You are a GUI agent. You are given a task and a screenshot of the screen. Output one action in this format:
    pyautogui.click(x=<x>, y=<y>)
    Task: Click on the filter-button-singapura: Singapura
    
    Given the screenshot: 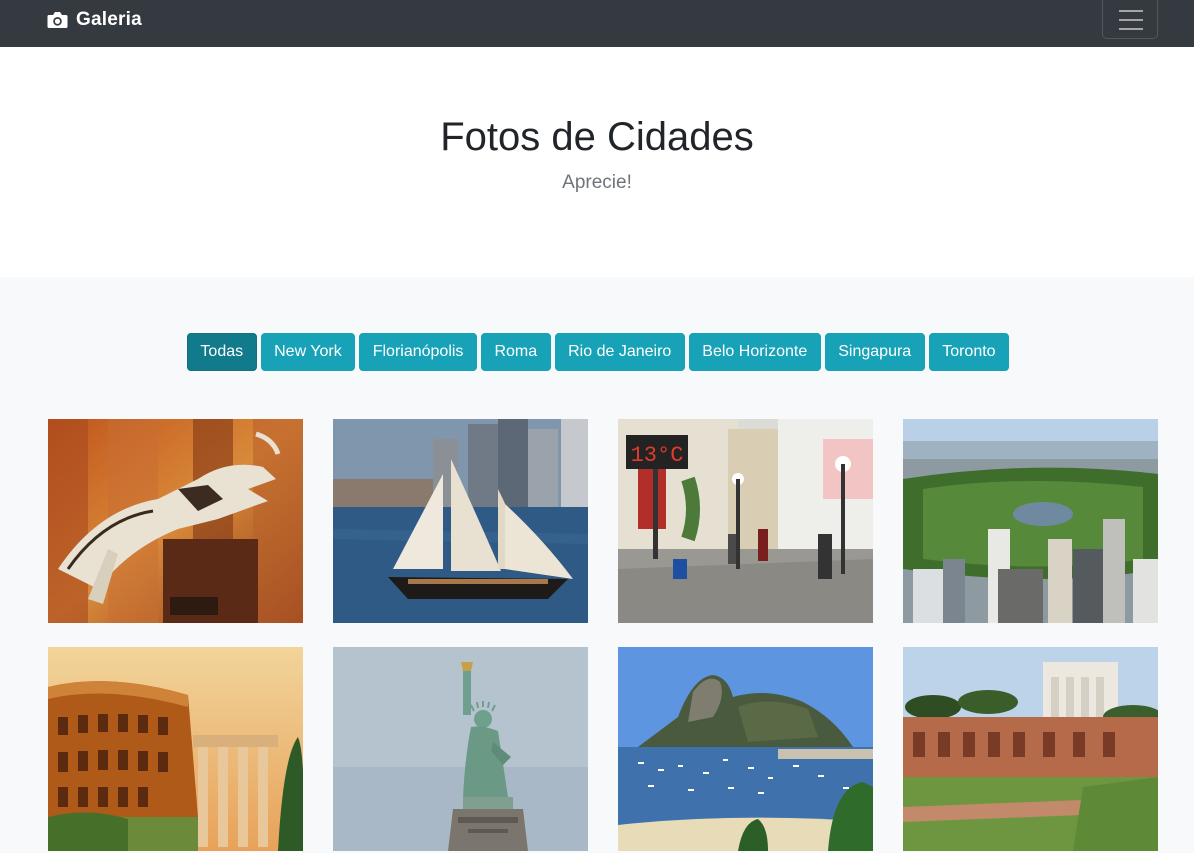 What is the action you would take?
    pyautogui.click(x=874, y=352)
    